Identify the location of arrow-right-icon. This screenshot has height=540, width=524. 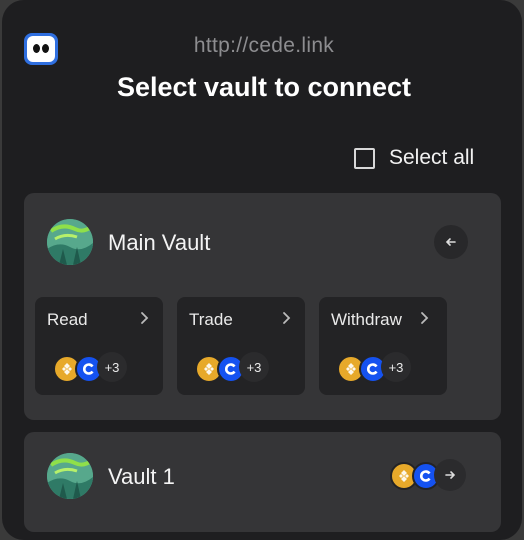
(450, 475).